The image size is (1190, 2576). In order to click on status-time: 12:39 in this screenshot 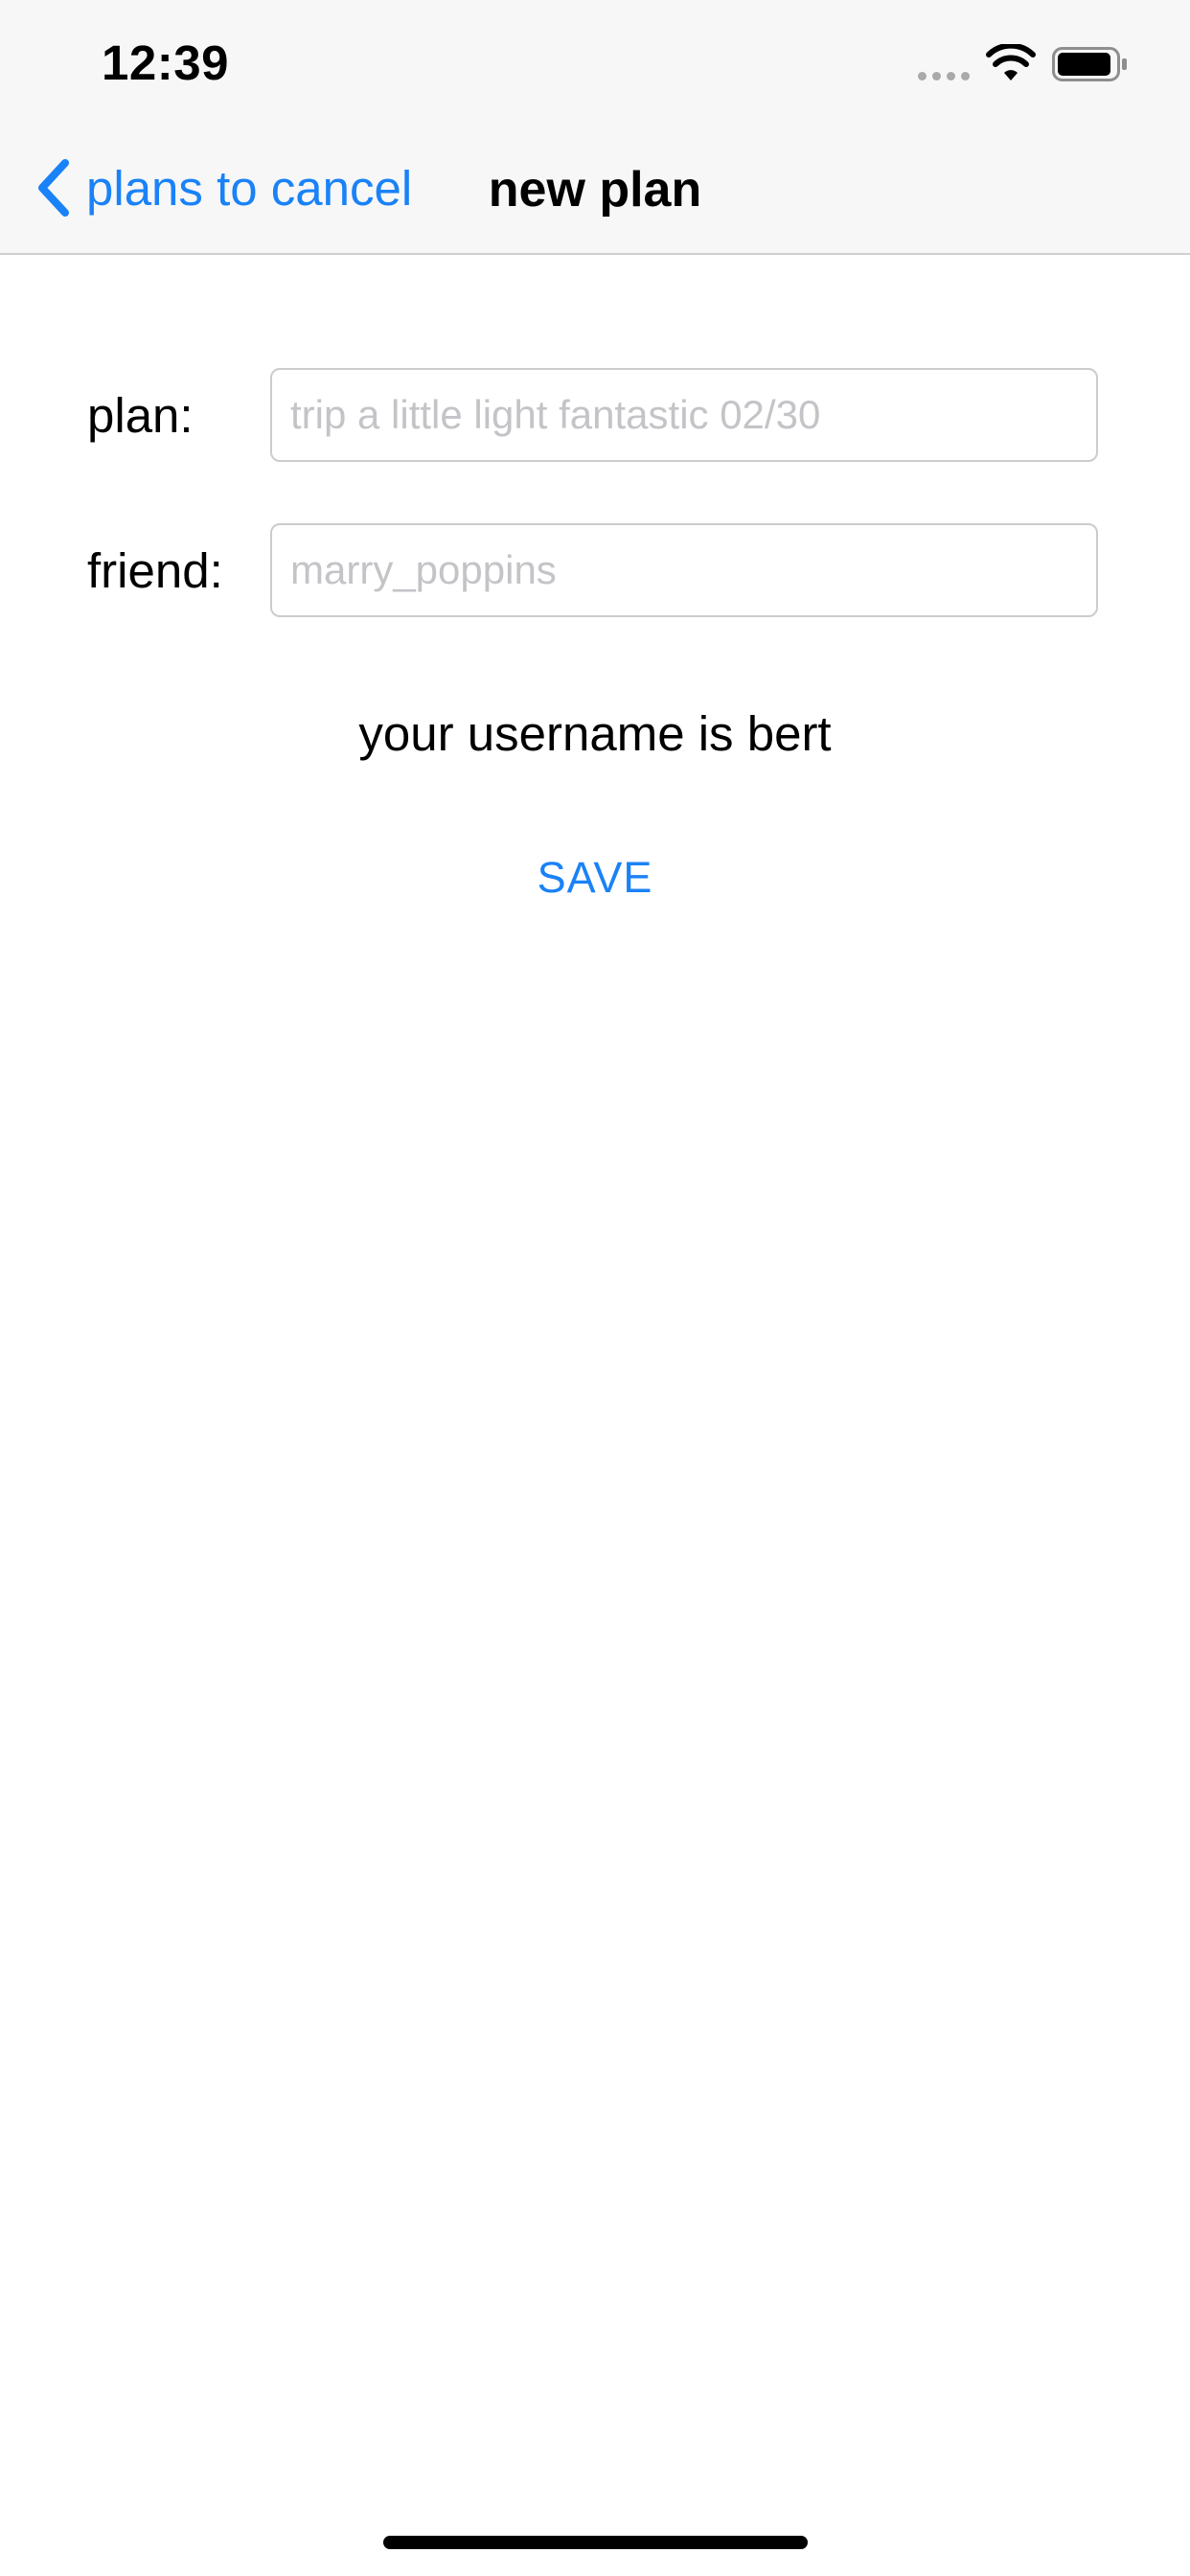, I will do `click(166, 63)`.